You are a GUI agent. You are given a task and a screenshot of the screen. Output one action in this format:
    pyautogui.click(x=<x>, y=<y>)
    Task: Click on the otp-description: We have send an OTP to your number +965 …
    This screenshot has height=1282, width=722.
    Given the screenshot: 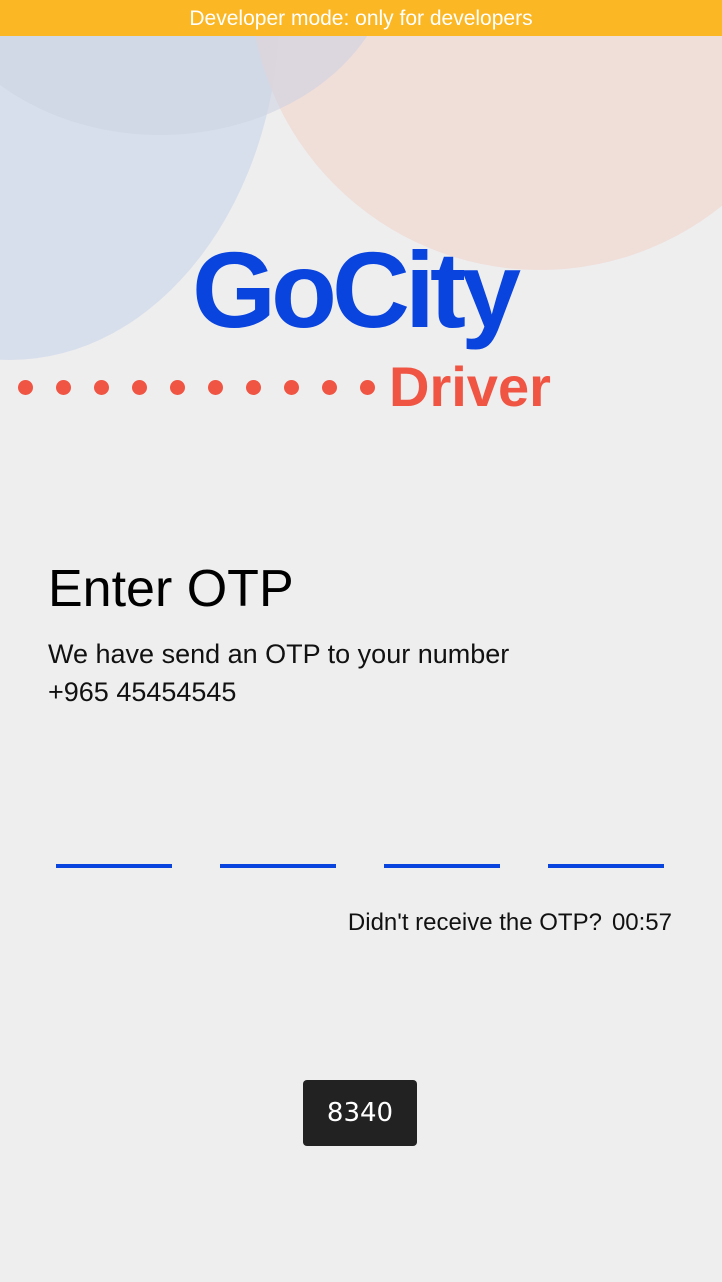 What is the action you would take?
    pyautogui.click(x=278, y=673)
    